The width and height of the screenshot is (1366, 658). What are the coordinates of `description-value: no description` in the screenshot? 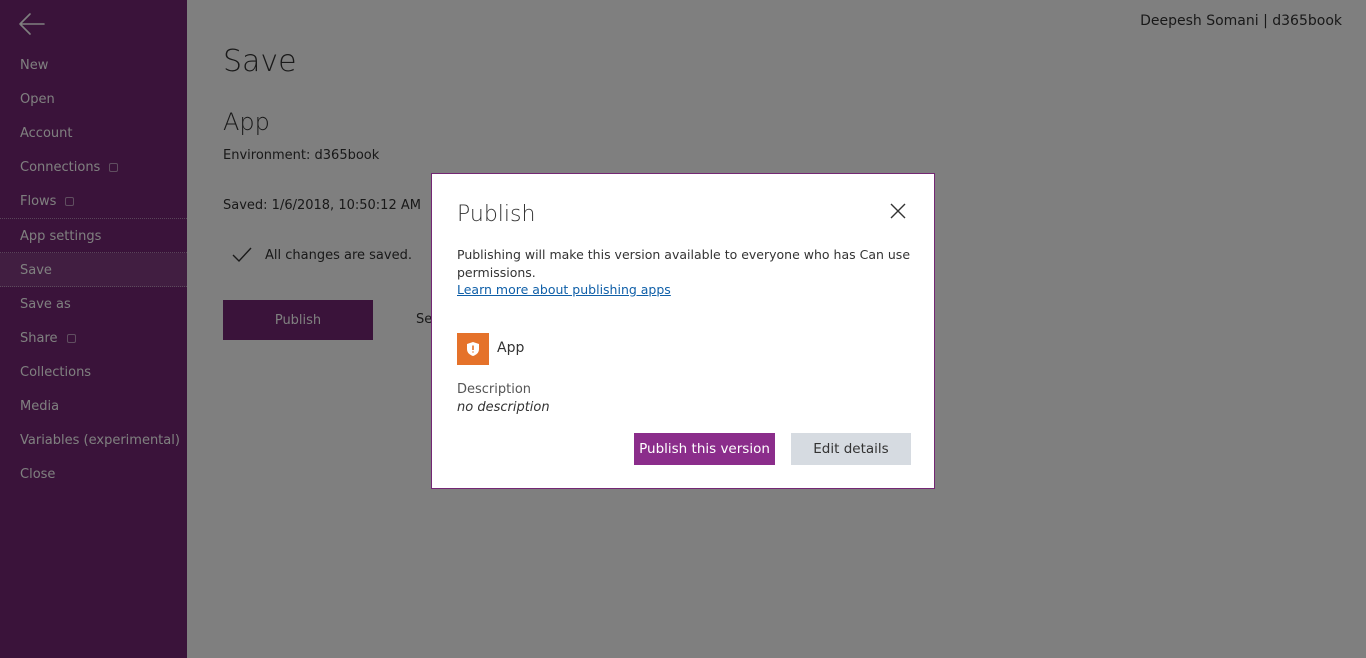 It's located at (503, 407).